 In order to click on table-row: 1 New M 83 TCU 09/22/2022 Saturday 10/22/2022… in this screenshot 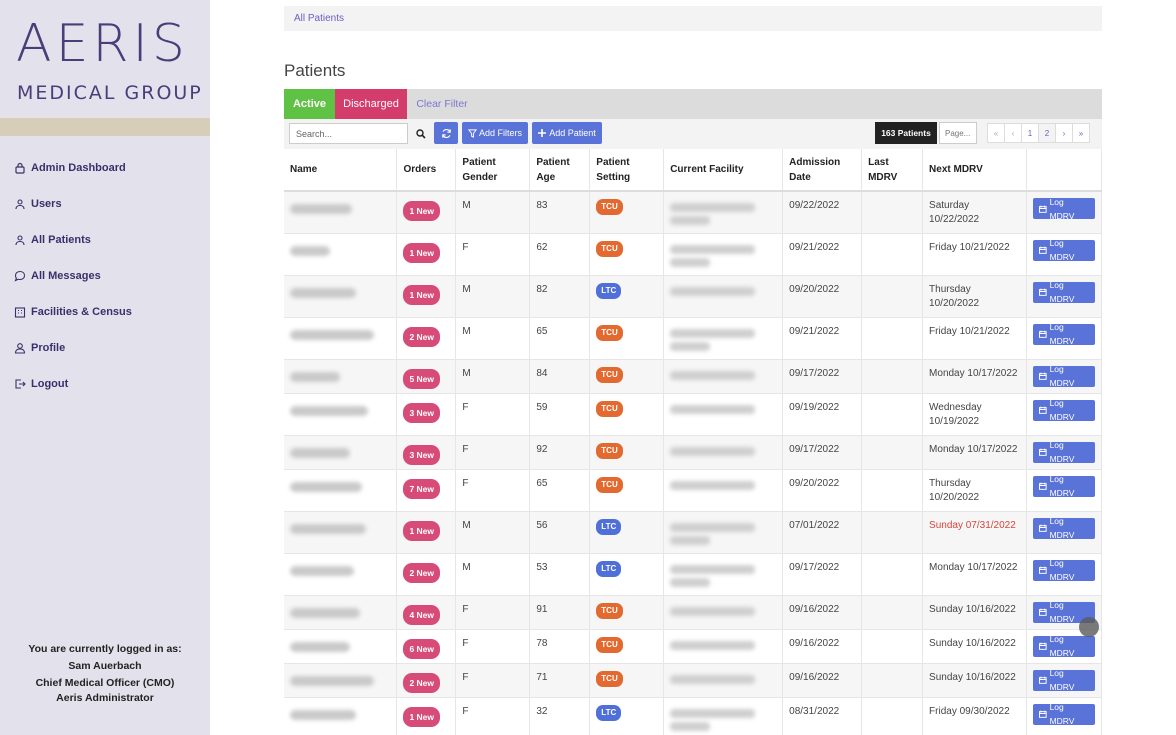, I will do `click(693, 212)`.